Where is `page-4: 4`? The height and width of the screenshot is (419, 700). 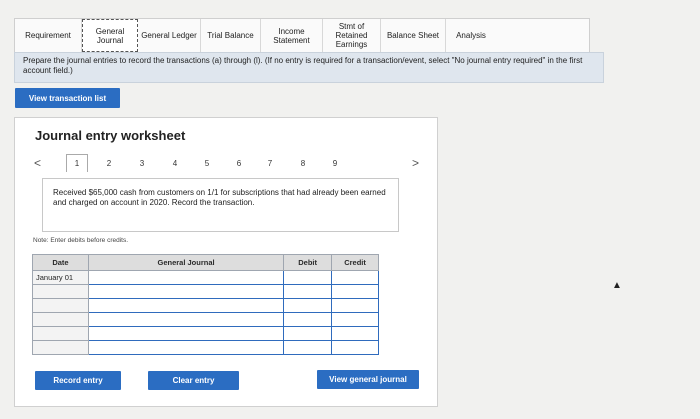 page-4: 4 is located at coordinates (175, 163).